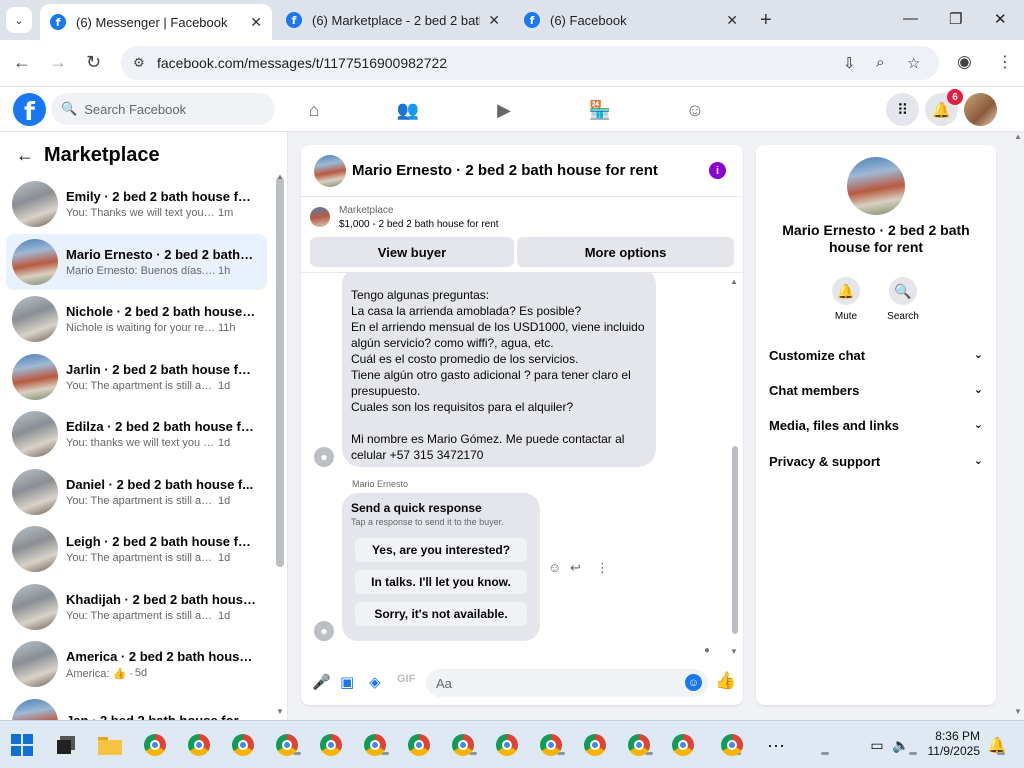 This screenshot has width=1024, height=768. Describe the element at coordinates (955, 19) in the screenshot. I see `restore-button: ❐` at that location.